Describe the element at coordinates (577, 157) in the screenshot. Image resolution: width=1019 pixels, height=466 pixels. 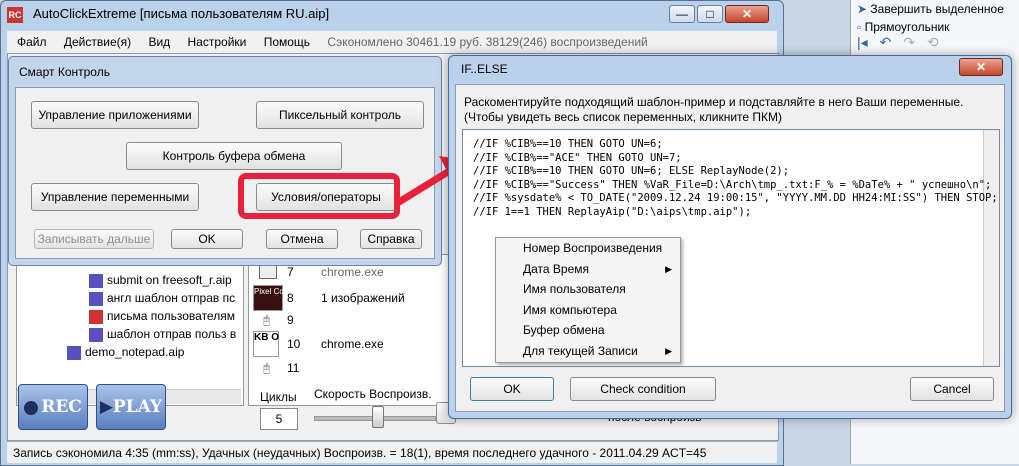
I see `code-line: //IF %CIB%=="ACE" THEN GOTO UN=7;` at that location.